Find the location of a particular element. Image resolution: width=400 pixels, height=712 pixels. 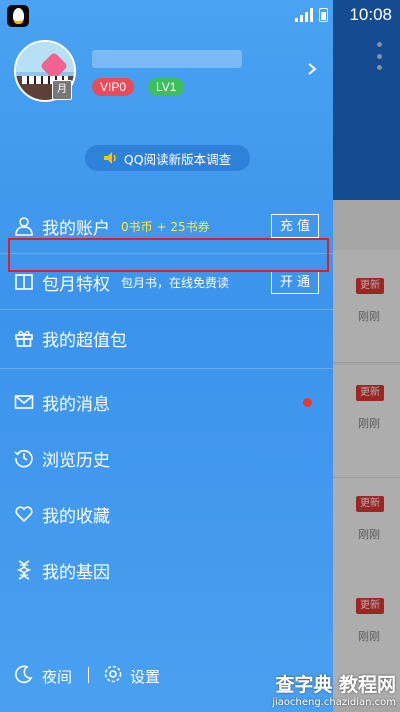

level-badge: LV1 is located at coordinates (166, 87).